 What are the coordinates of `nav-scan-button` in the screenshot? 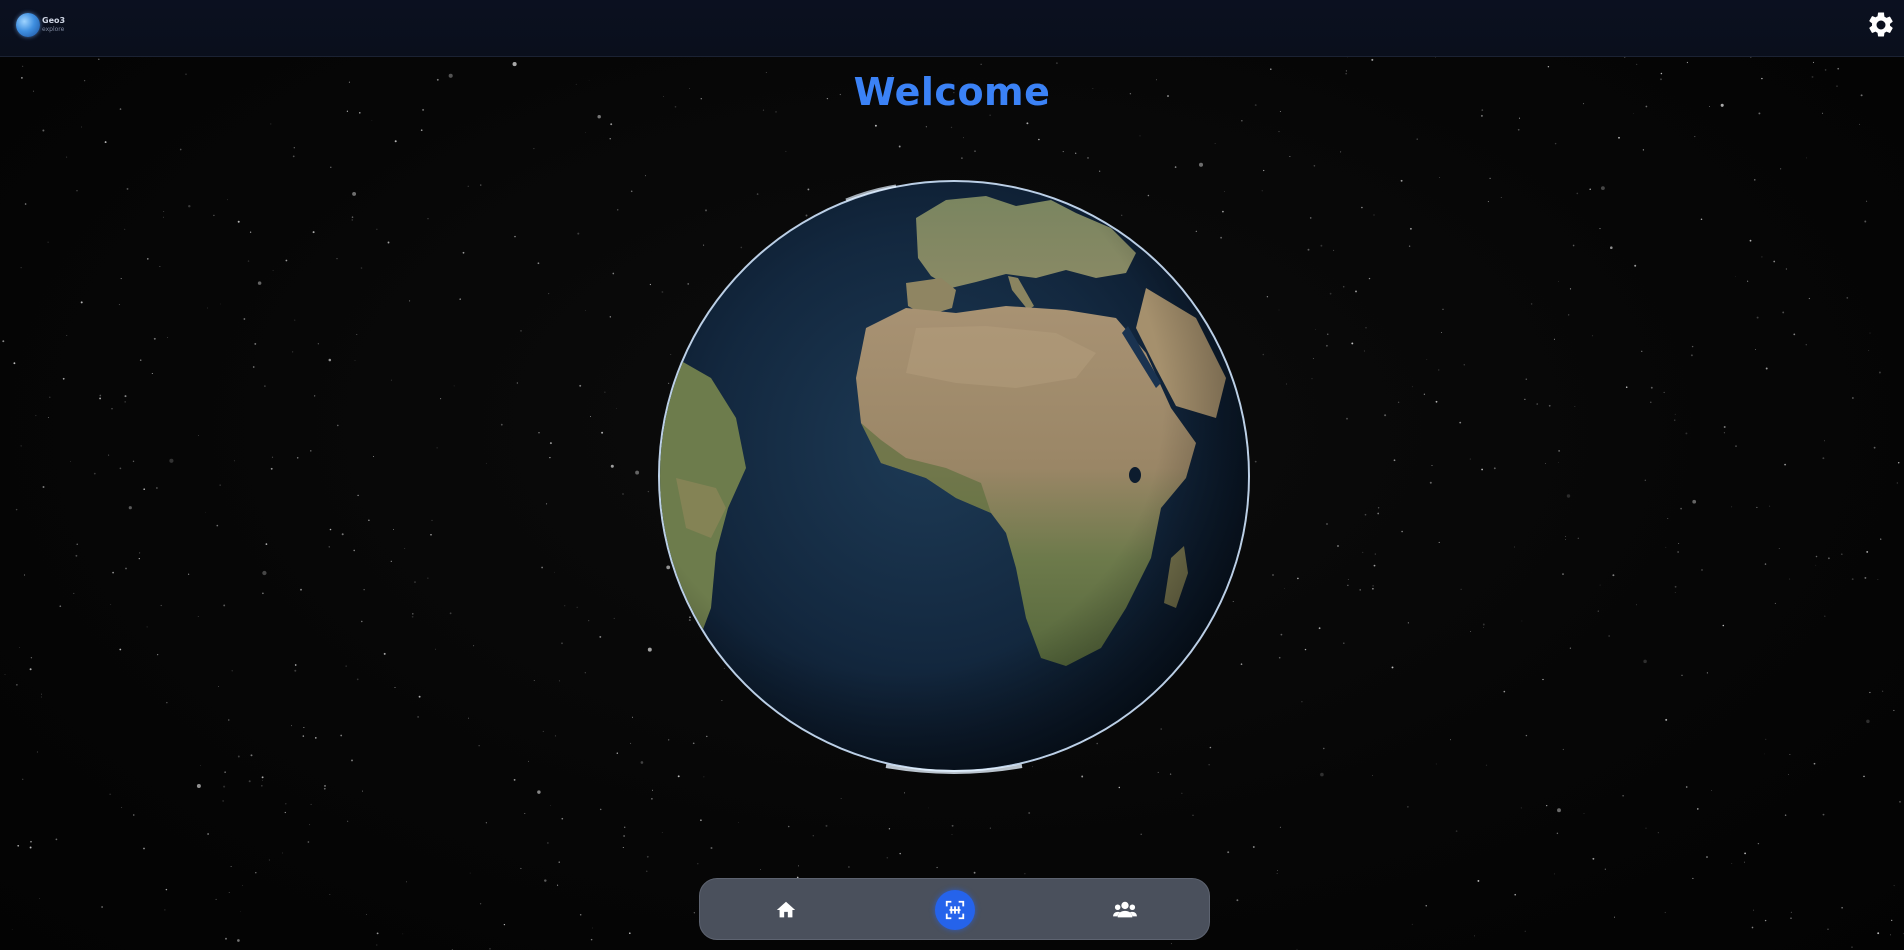 It's located at (955, 910).